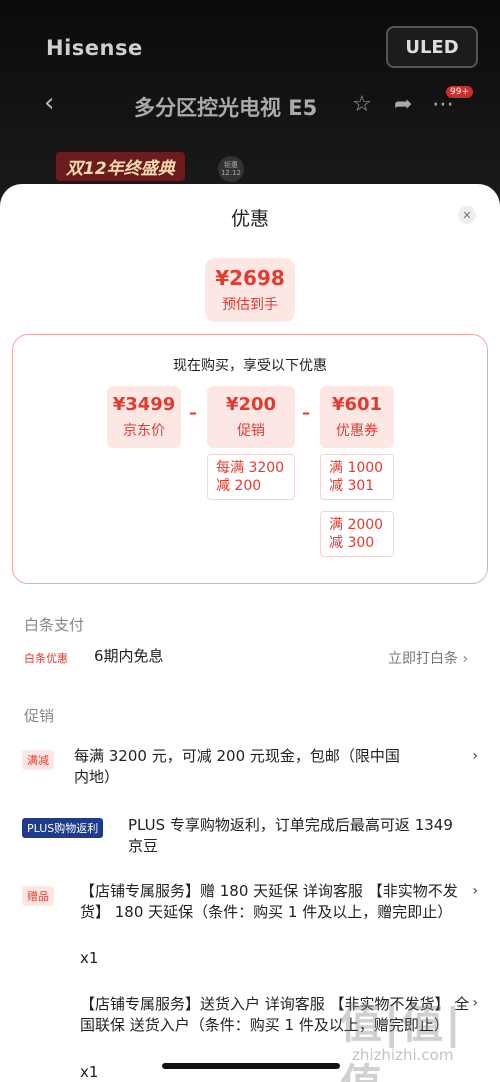  Describe the element at coordinates (251, 1066) in the screenshot. I see `home-indicator` at that location.